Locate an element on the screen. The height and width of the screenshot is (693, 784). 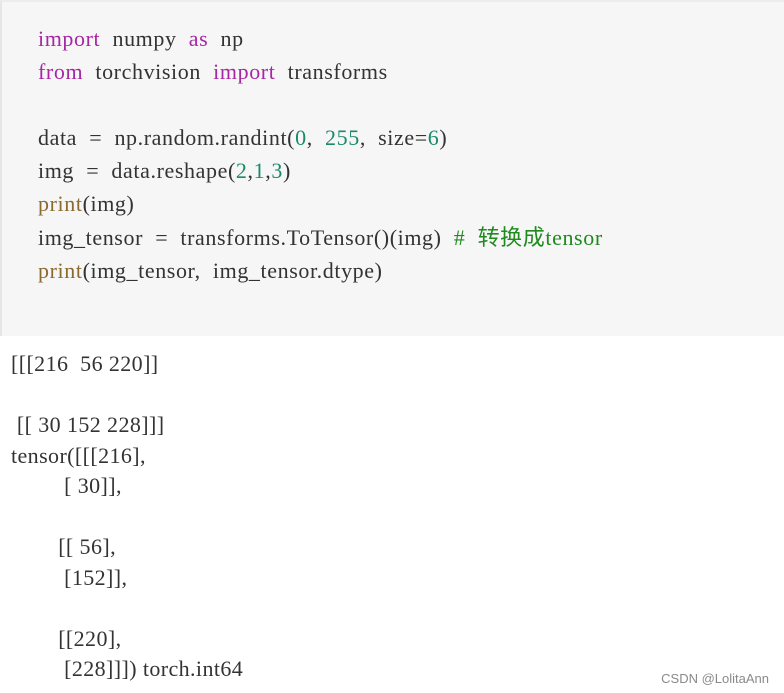
code-number: 6 is located at coordinates (433, 137).